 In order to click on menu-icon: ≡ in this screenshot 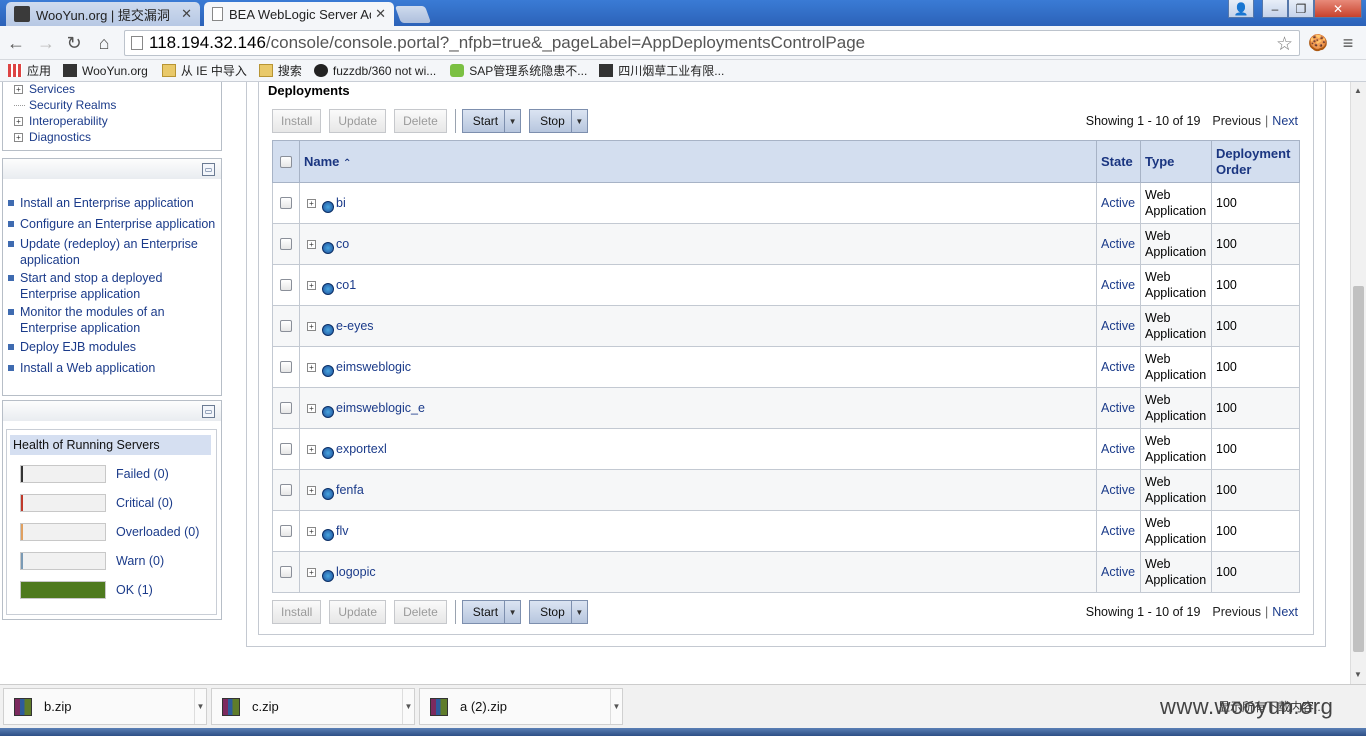, I will do `click(1348, 43)`.